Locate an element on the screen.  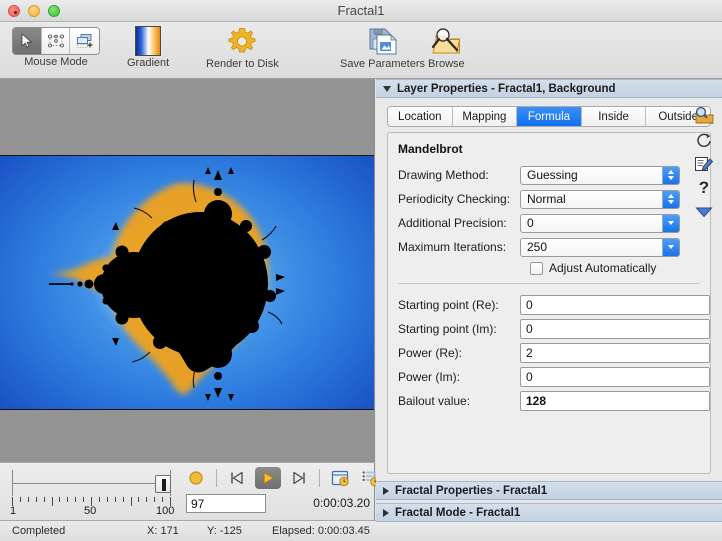
browse-formula-icon is located at coordinates (704, 116).